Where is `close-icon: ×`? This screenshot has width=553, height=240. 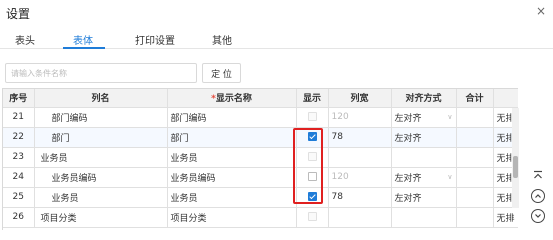
close-icon: × is located at coordinates (541, 11).